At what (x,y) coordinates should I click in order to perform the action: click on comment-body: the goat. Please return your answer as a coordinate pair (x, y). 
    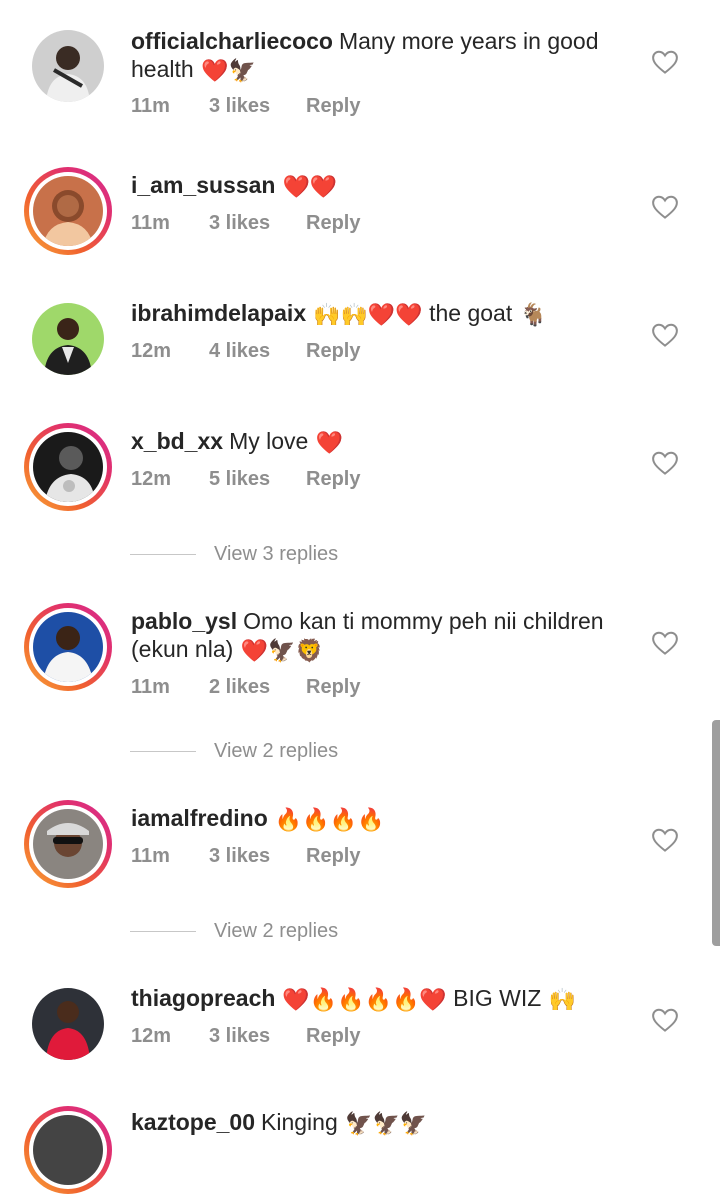
    Looking at the image, I should click on (471, 313).